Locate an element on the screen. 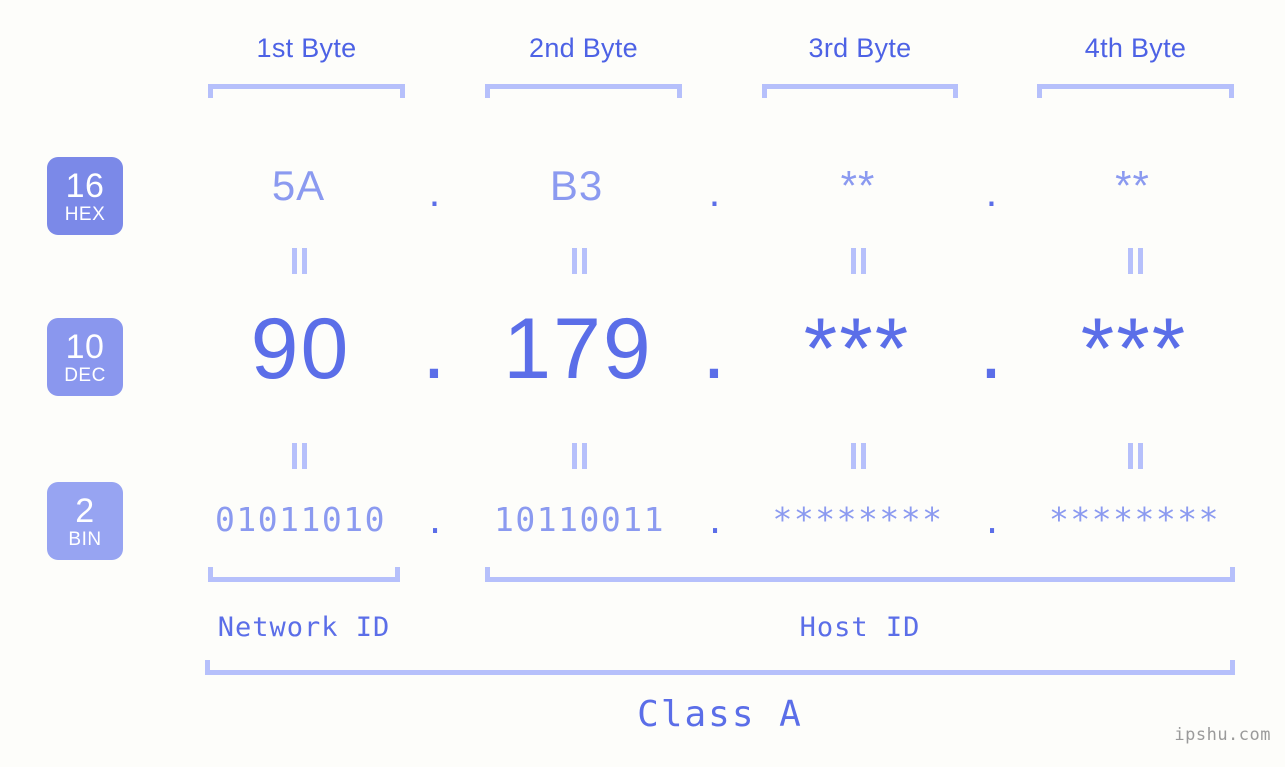 The image size is (1285, 767). host-id-bracket is located at coordinates (860, 574).